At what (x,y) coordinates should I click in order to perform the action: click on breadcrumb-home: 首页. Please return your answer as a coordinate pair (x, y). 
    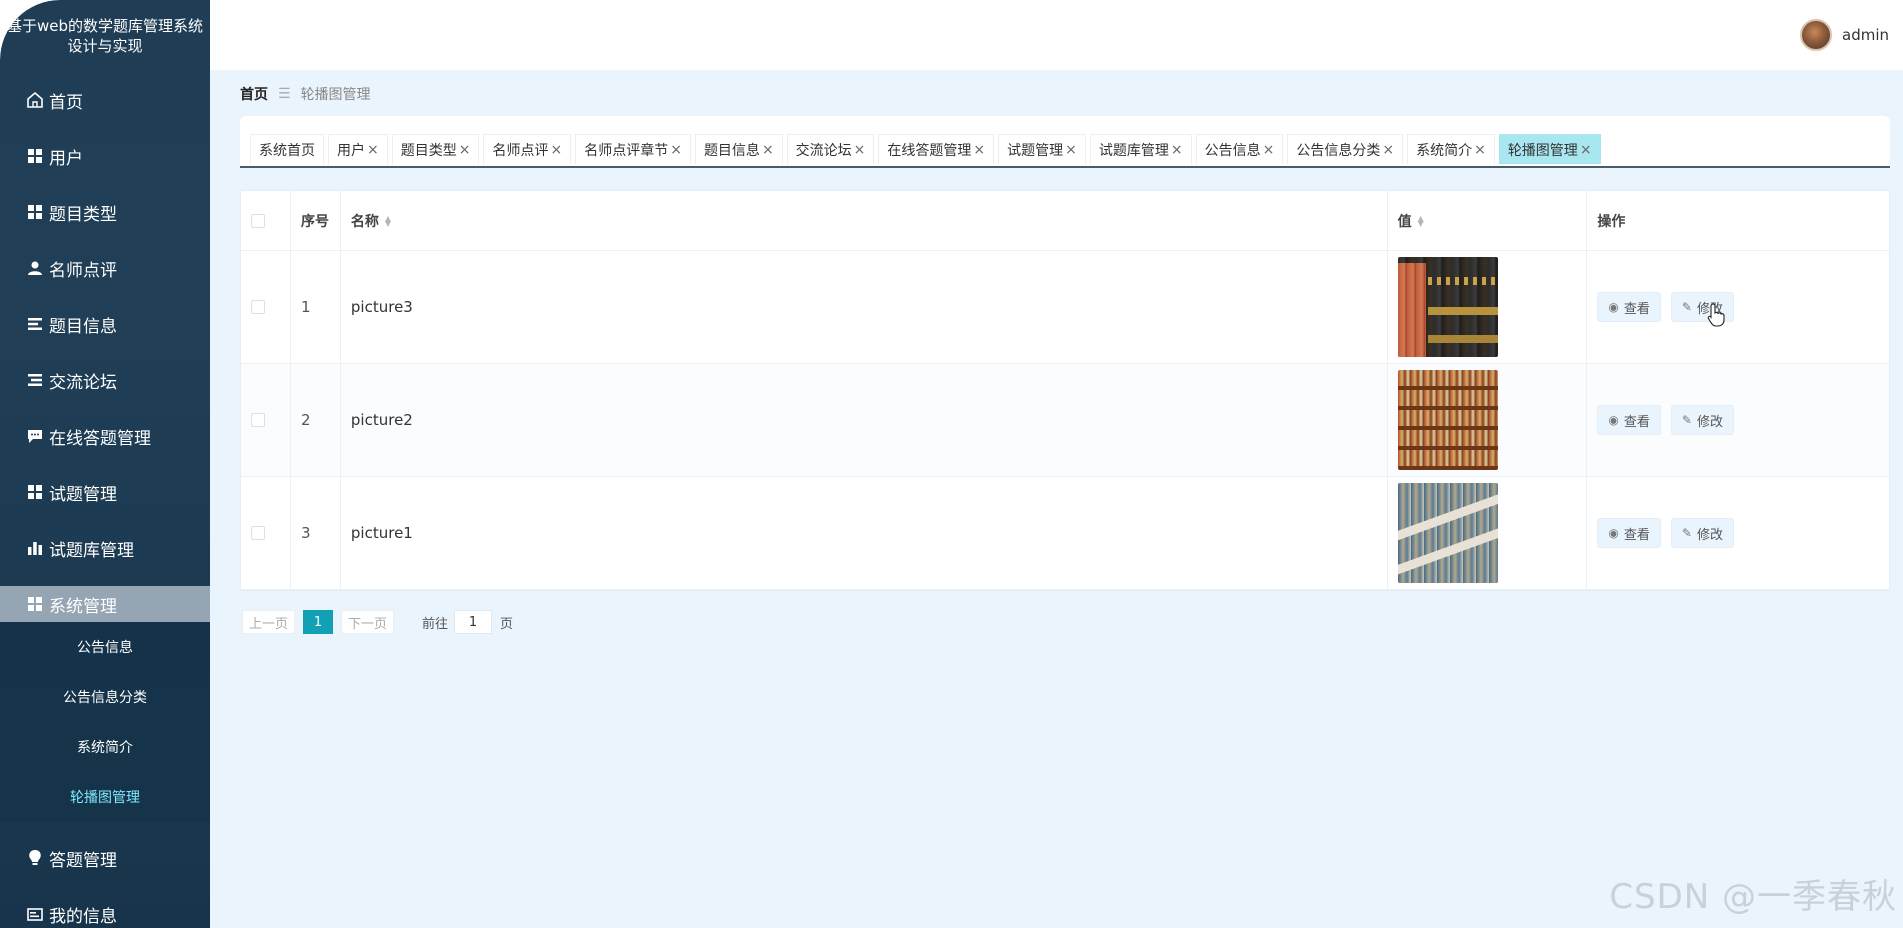
    Looking at the image, I should click on (254, 94).